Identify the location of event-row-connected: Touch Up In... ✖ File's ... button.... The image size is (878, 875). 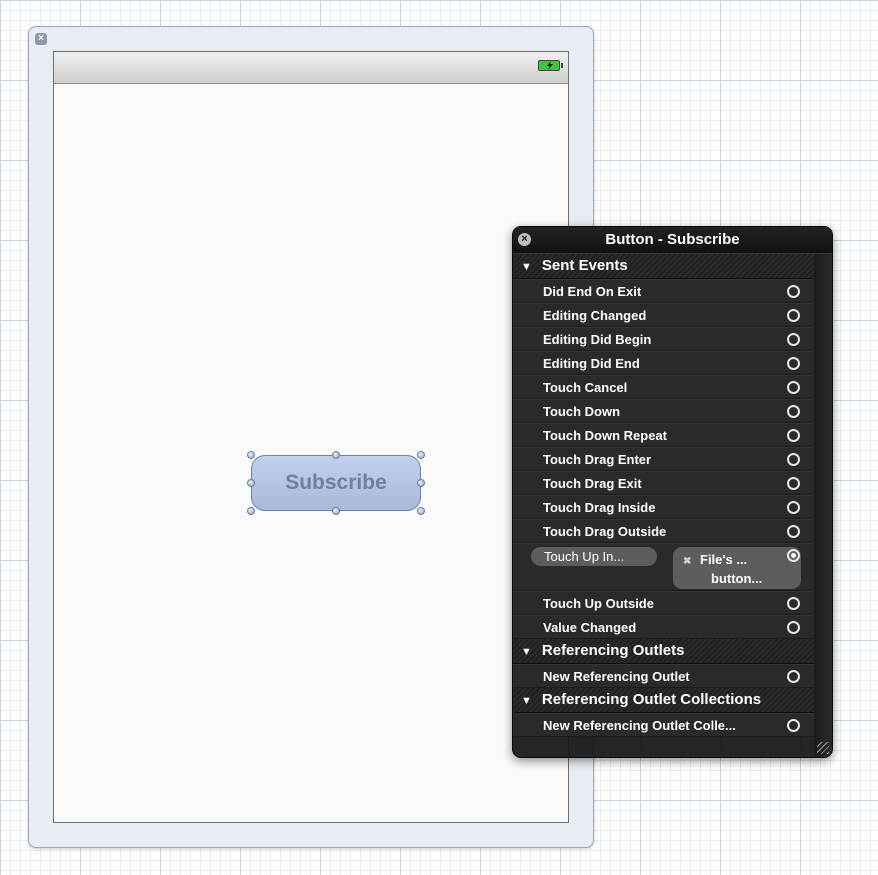
(672, 567).